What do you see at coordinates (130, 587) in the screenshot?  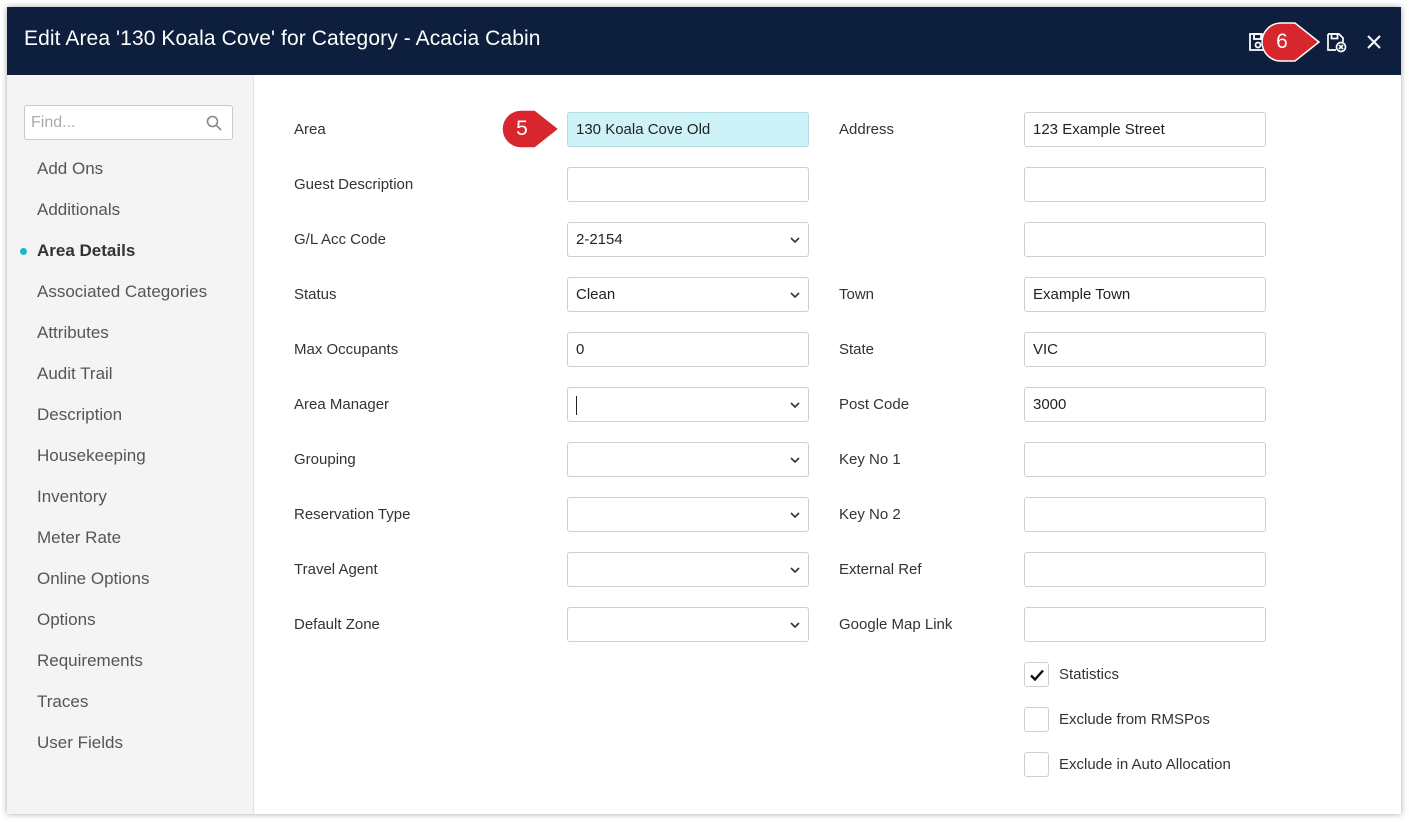 I see `sidebar-item-online-options: Online Options` at bounding box center [130, 587].